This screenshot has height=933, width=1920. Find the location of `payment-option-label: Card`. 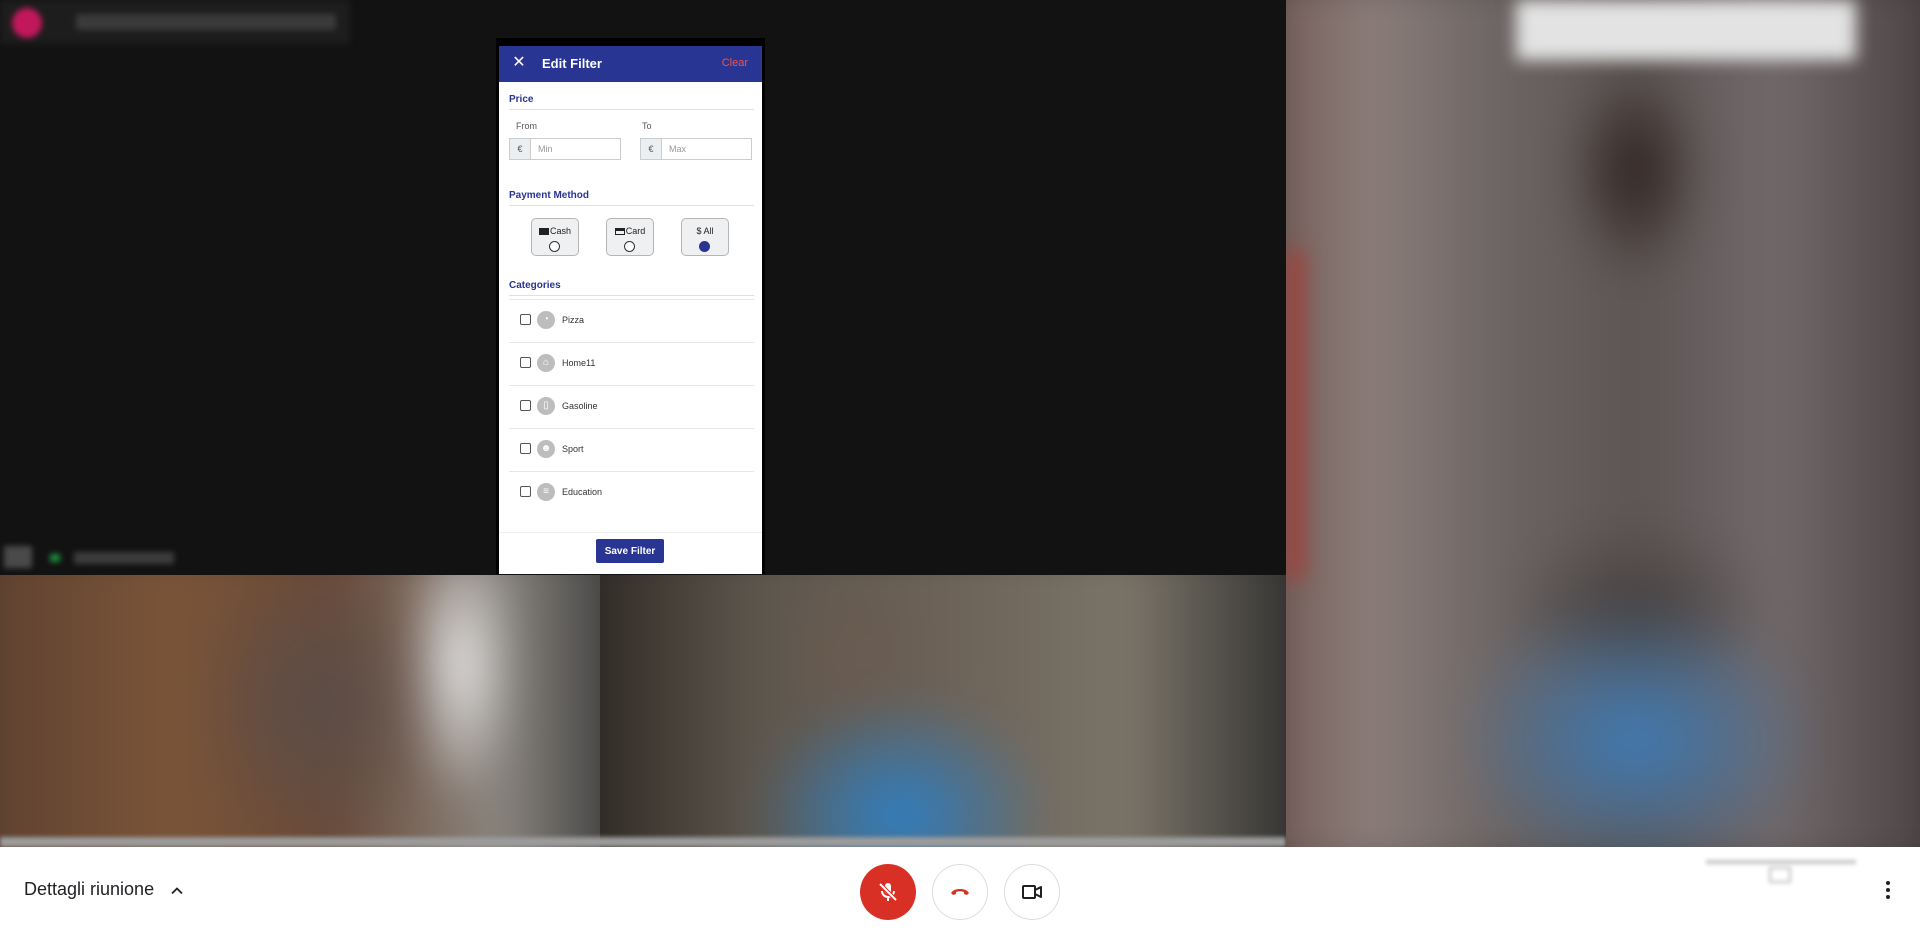

payment-option-label: Card is located at coordinates (635, 231).